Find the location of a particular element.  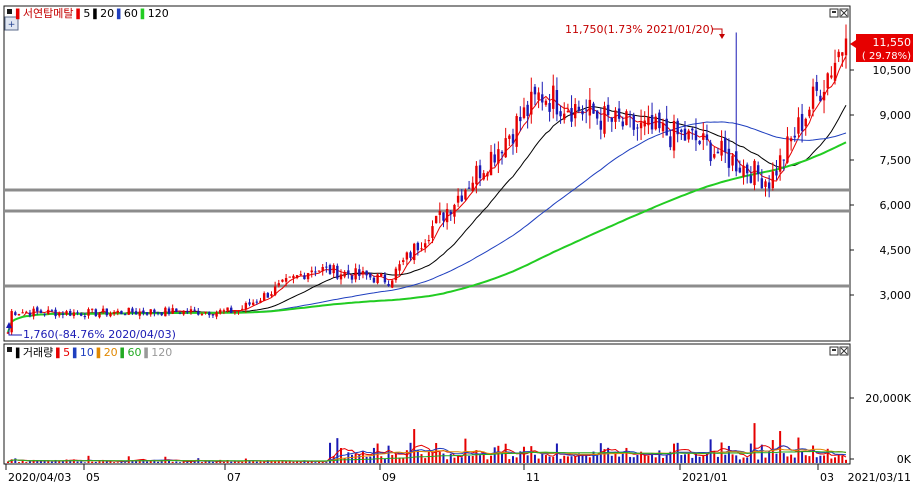

high-annotation: 11,750(1.73% 2021/01/20) is located at coordinates (639, 29).